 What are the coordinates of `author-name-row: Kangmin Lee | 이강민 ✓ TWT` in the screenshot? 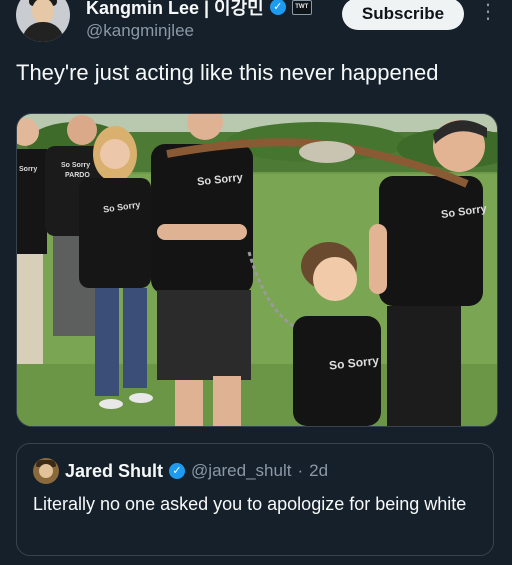 It's located at (199, 10).